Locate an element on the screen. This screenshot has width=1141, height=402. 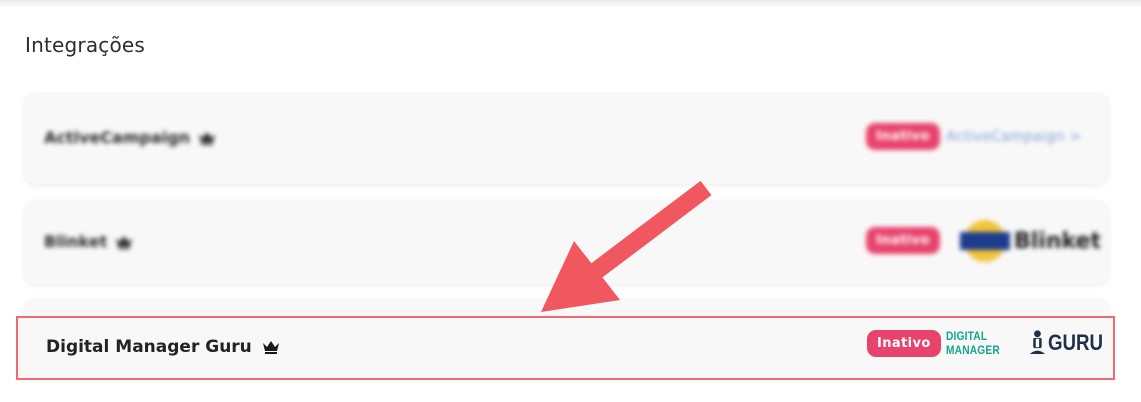
integration-name: Digital Manager Guru is located at coordinates (163, 347).